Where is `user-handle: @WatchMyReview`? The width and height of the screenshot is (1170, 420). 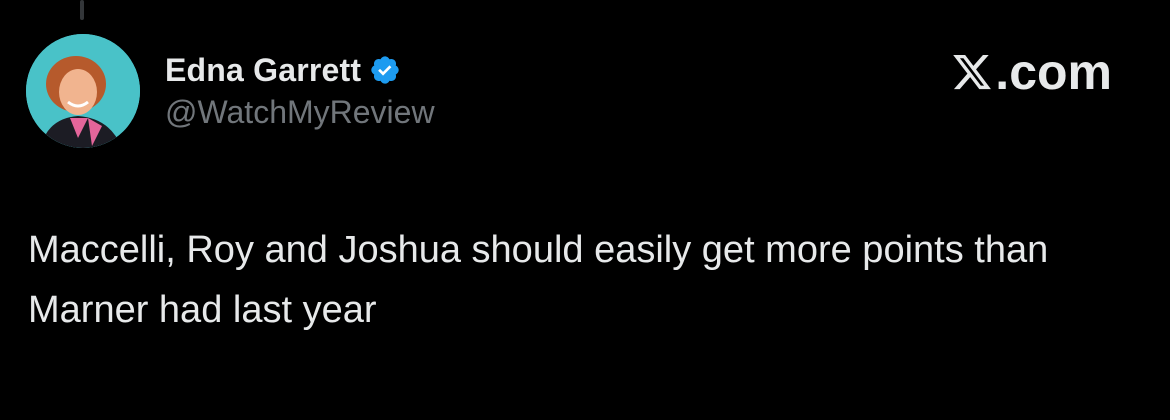
user-handle: @WatchMyReview is located at coordinates (300, 112).